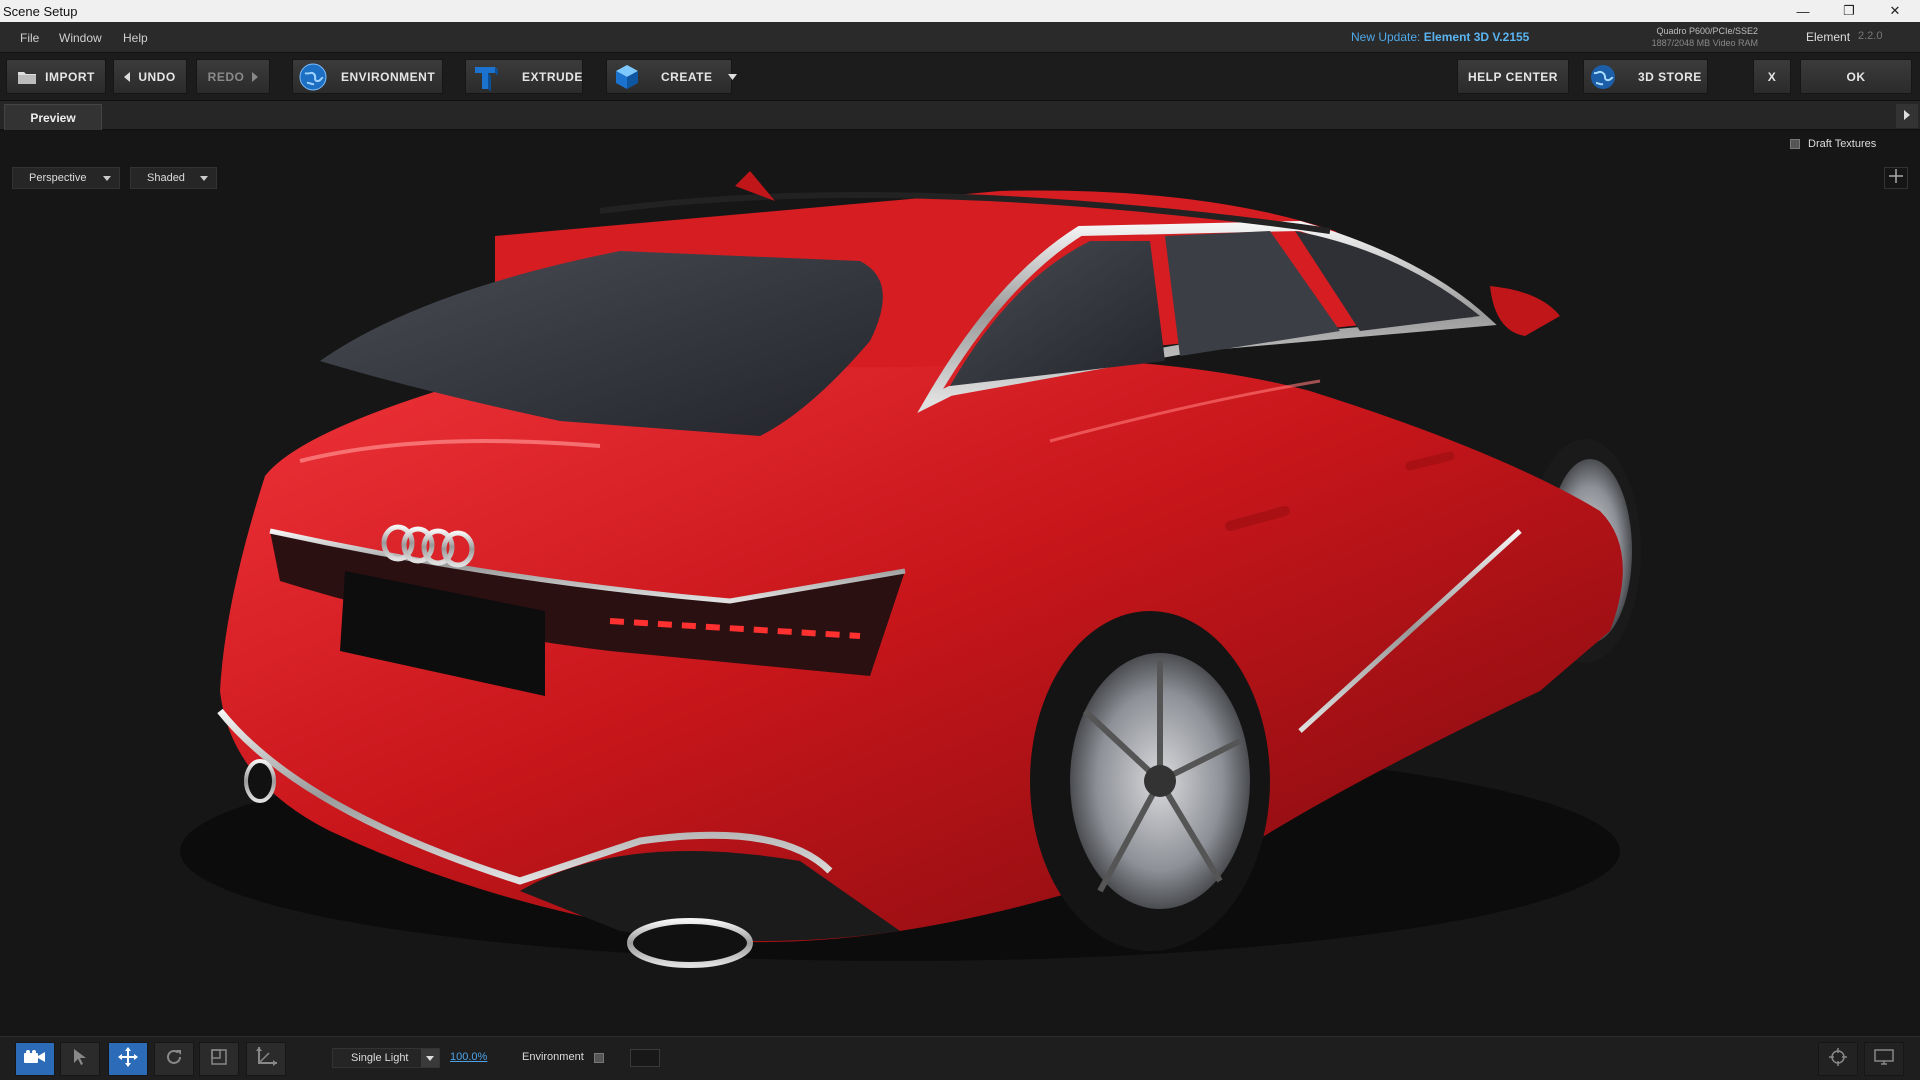 This screenshot has height=1080, width=1920. Describe the element at coordinates (599, 1058) in the screenshot. I see `environment-checkbox` at that location.